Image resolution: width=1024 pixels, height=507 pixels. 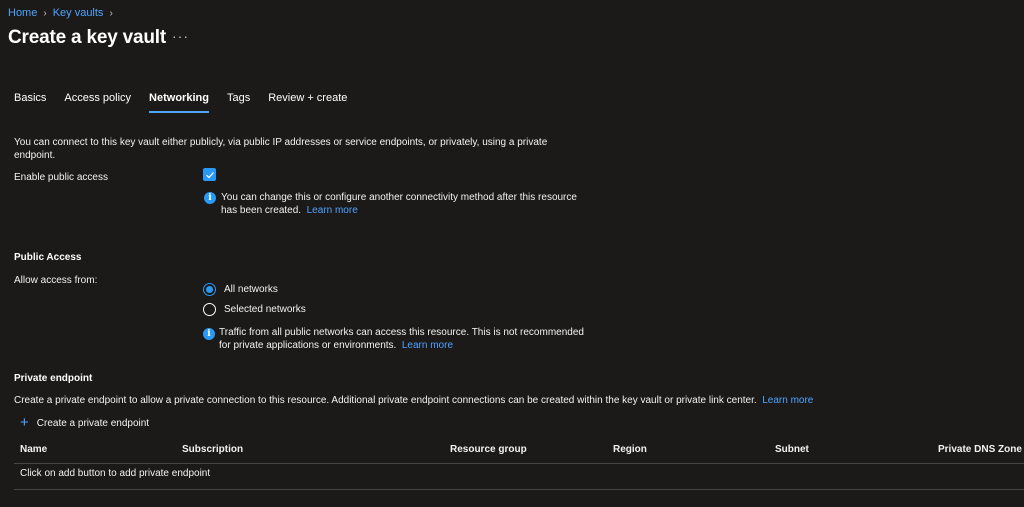 What do you see at coordinates (238, 102) in the screenshot?
I see `tab-tags: Tags` at bounding box center [238, 102].